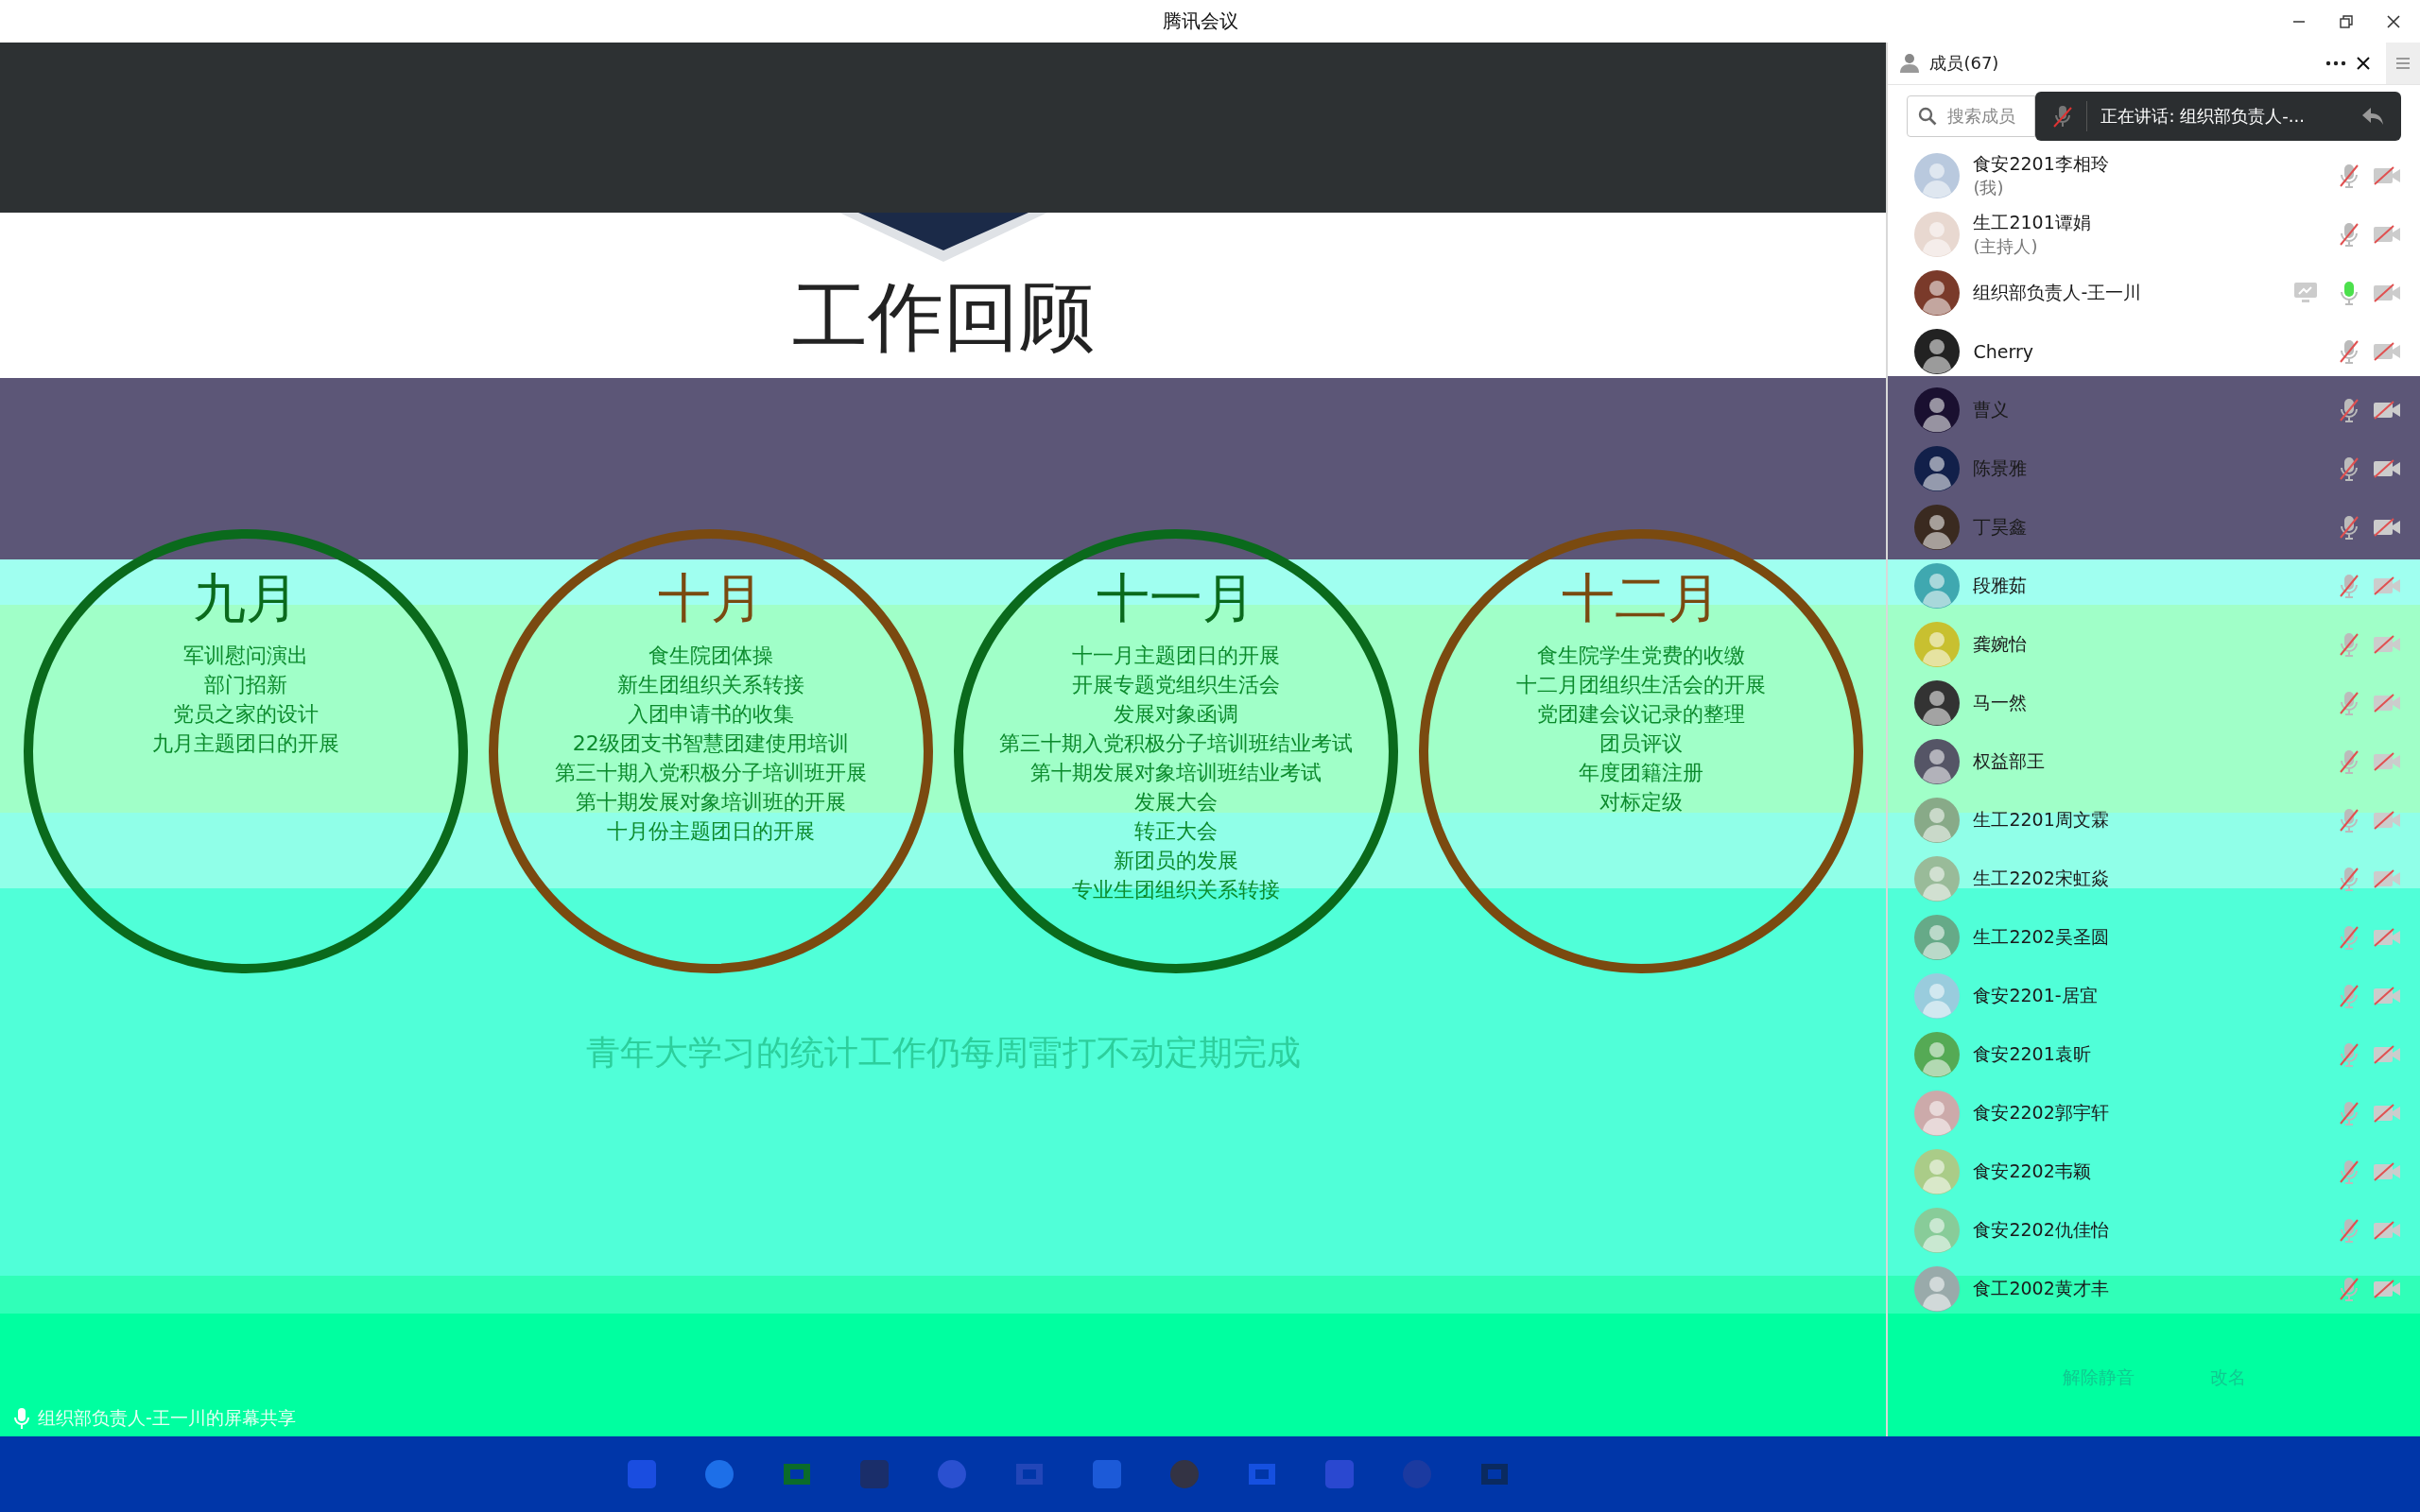 This screenshot has width=2420, height=1512. What do you see at coordinates (2154, 644) in the screenshot?
I see `member-row: 龚婉怡` at bounding box center [2154, 644].